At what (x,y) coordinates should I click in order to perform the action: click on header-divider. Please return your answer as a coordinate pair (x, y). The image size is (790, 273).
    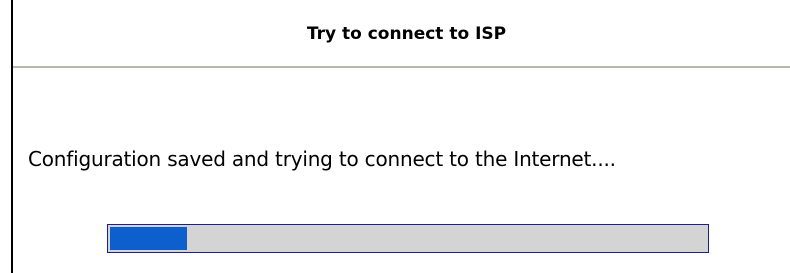
    Looking at the image, I should click on (401, 67).